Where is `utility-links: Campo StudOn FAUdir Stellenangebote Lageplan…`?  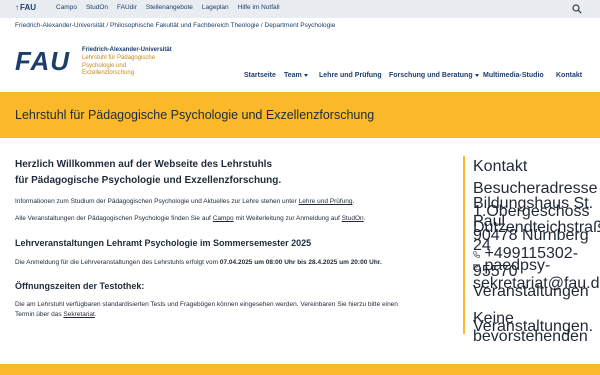 utility-links: Campo StudOn FAUdir Stellenangebote Lageplan… is located at coordinates (172, 7).